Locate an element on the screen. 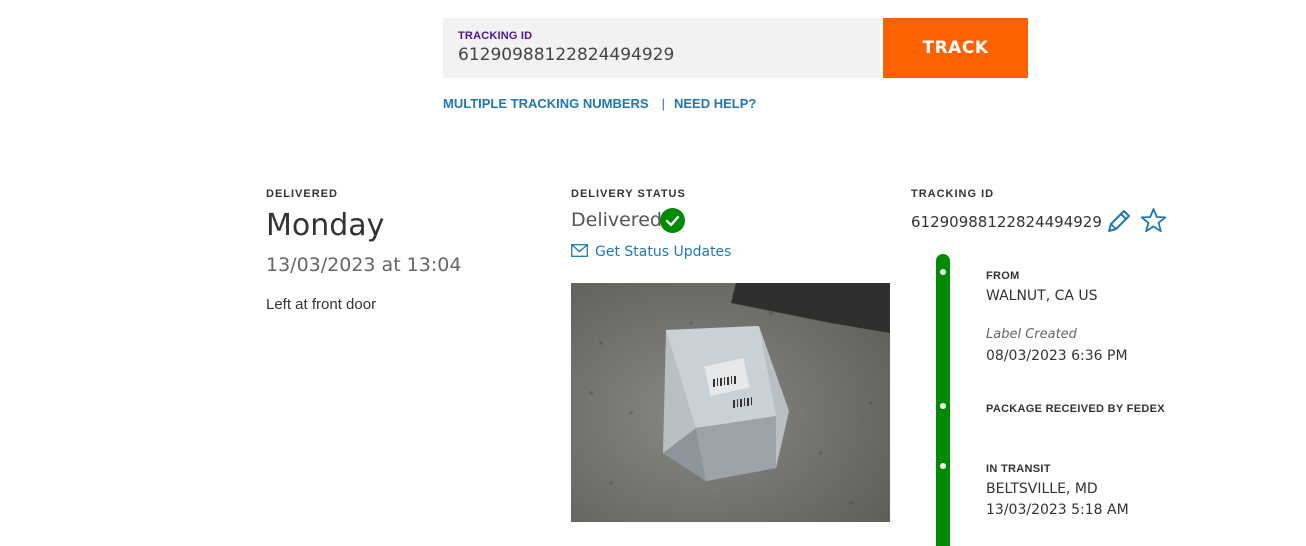  timeline-transit-heading: IN TRANSIT is located at coordinates (1018, 469).